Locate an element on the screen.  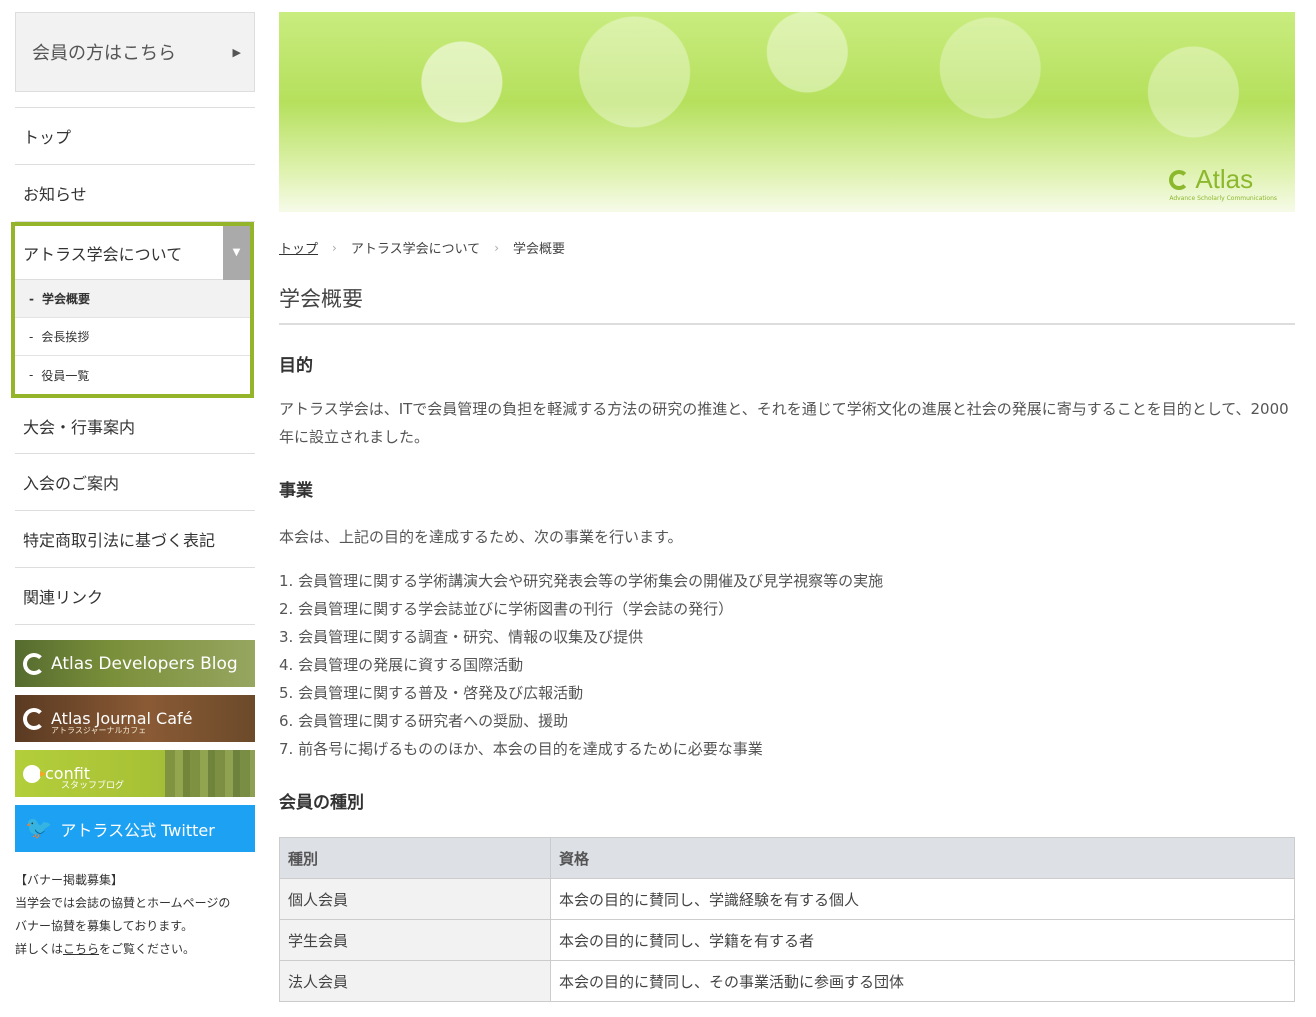
brand-name: Atlas is located at coordinates (1224, 179).